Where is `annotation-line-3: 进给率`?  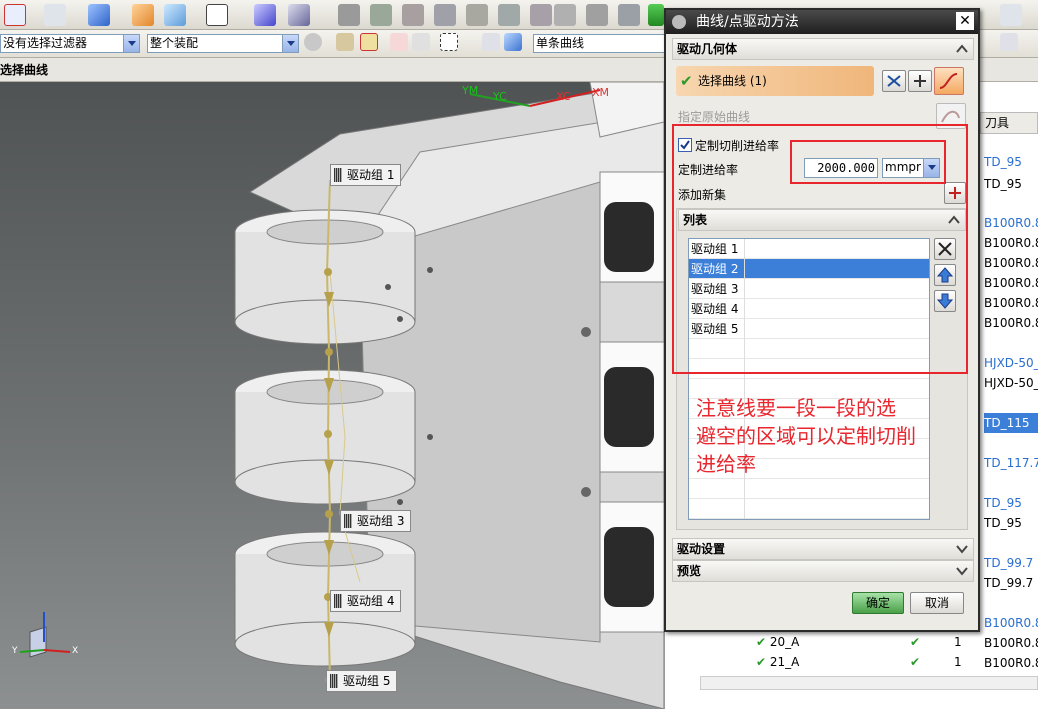 annotation-line-3: 进给率 is located at coordinates (726, 464).